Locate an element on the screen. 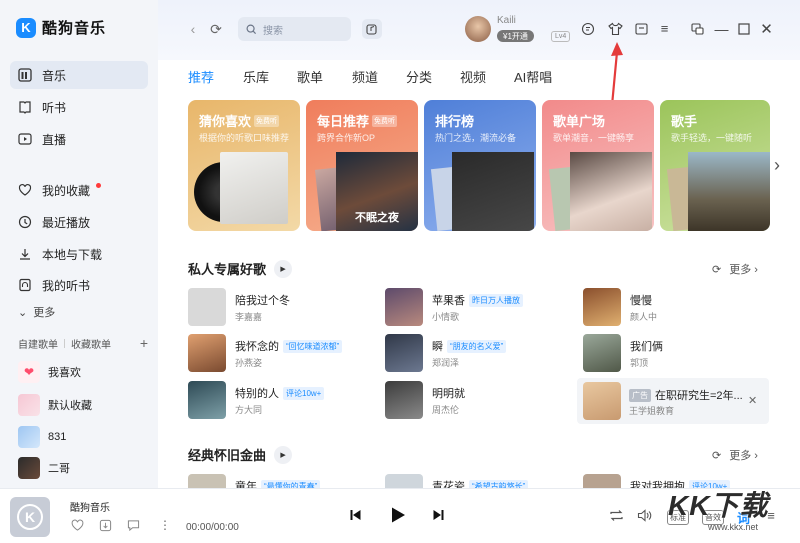 This screenshot has height=543, width=800. list-item: 苹果香 昨日万人播放 小情歌 is located at coordinates (480, 307).